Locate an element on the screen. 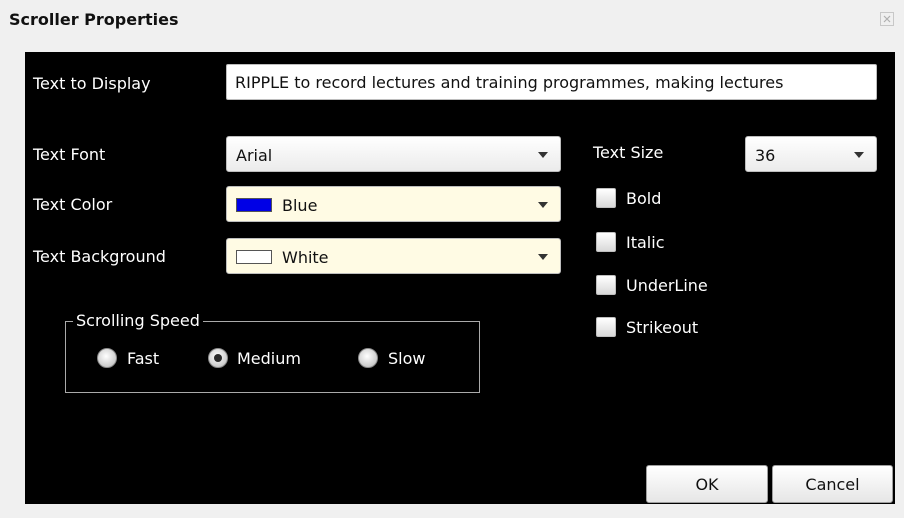 This screenshot has width=904, height=518. strikeout-checkbox is located at coordinates (606, 327).